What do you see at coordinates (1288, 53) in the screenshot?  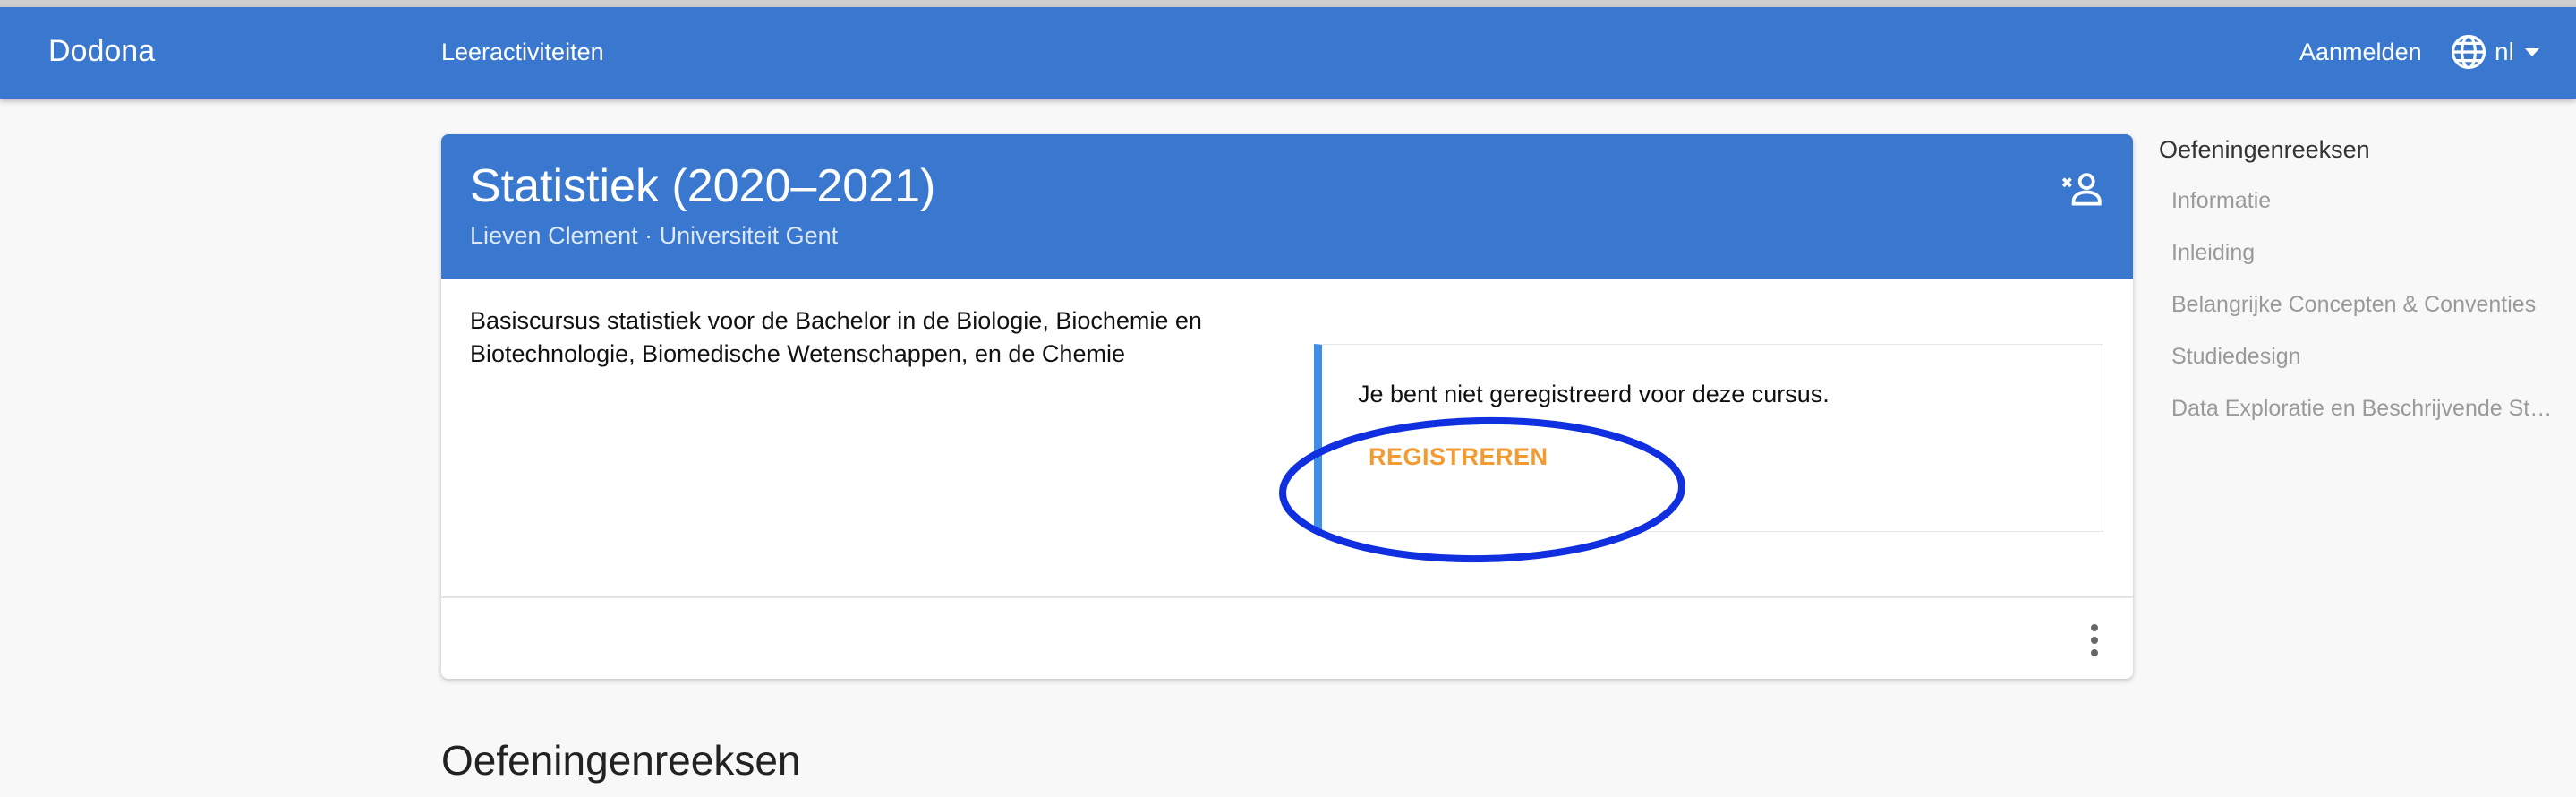 I see `top-navbar: Dodona Leeractiviteiten Aanmelden nl` at bounding box center [1288, 53].